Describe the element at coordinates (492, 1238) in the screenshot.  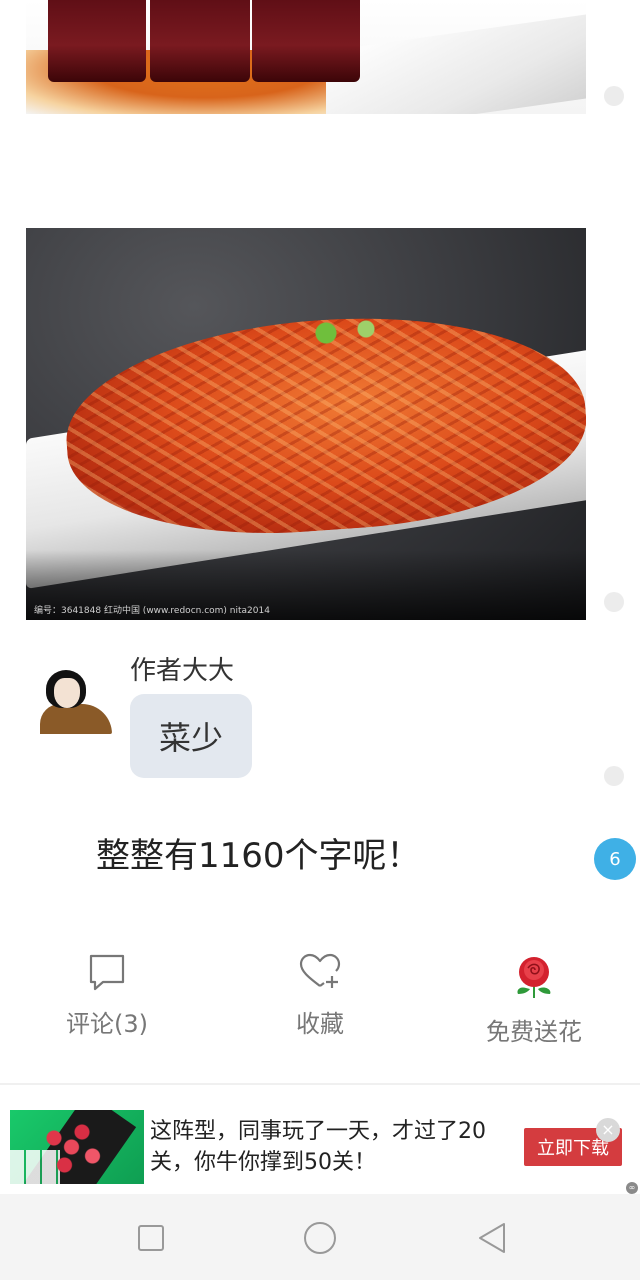
I see `triangle-back-icon` at that location.